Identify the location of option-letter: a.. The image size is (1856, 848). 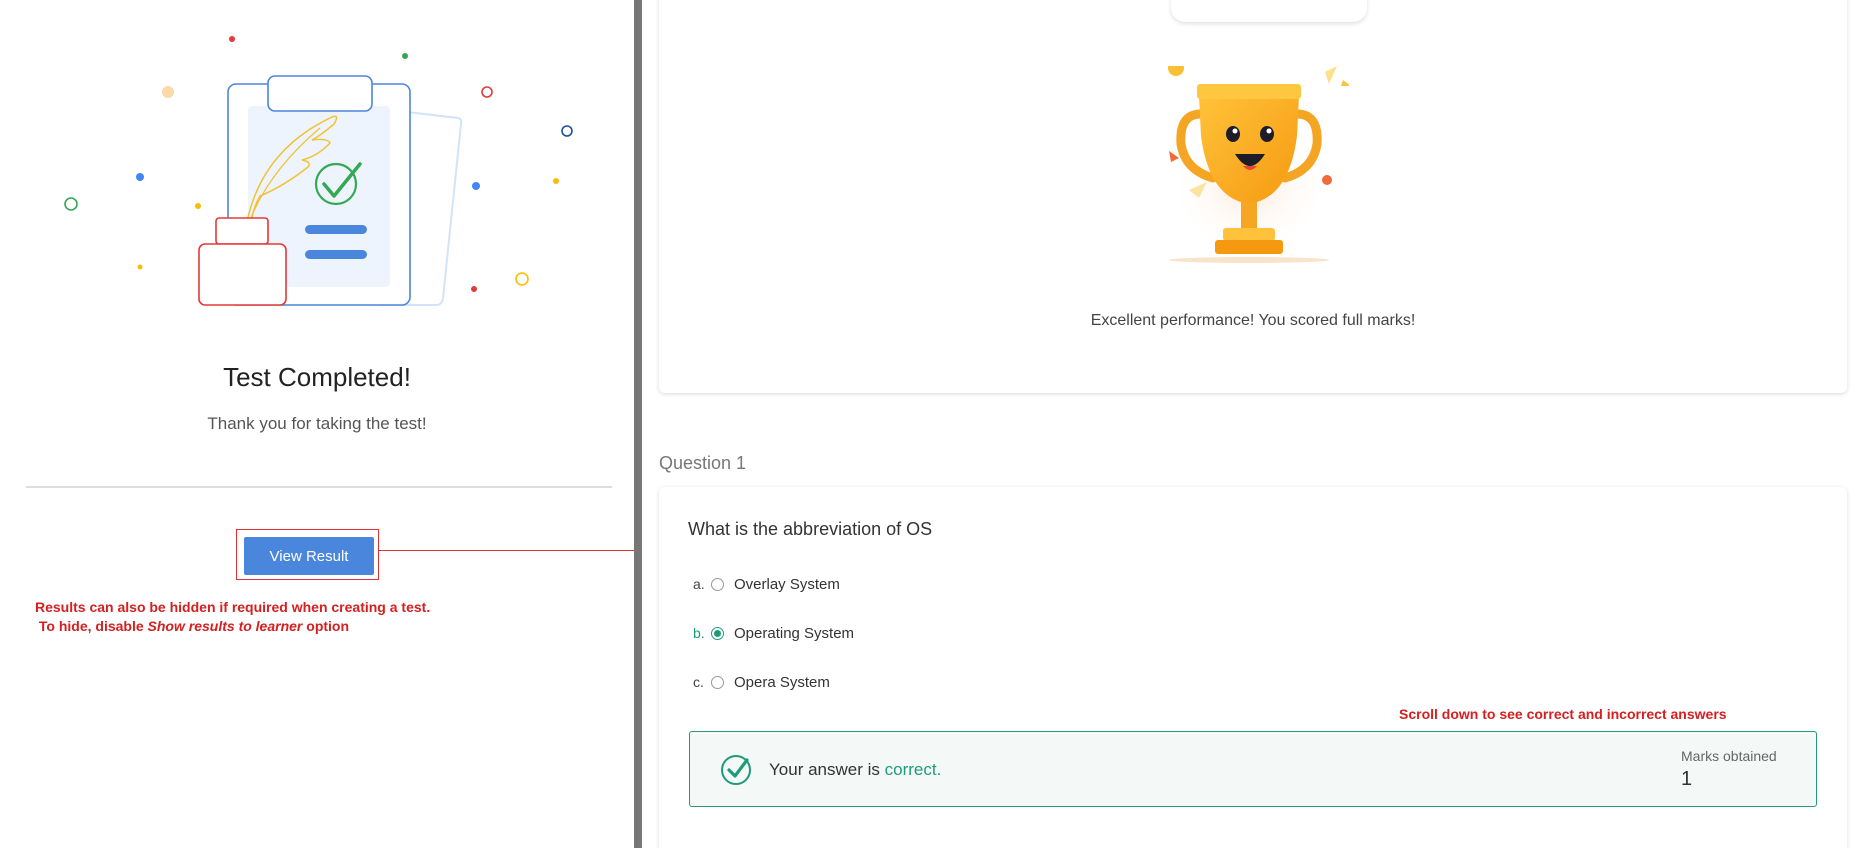
(699, 584).